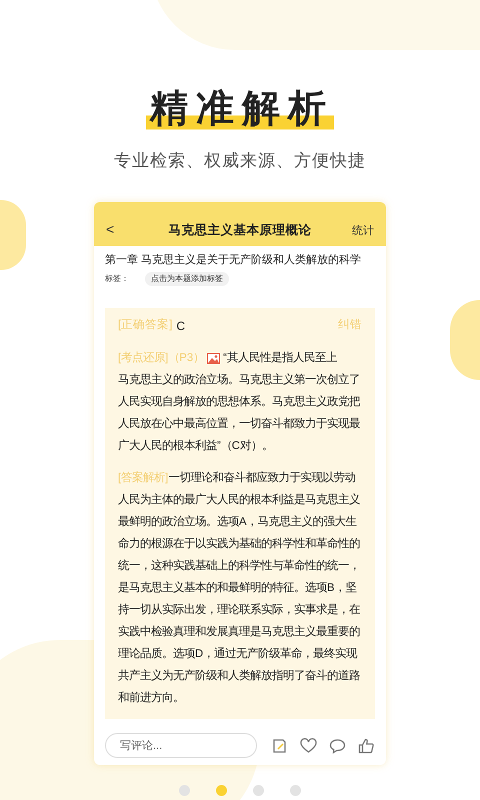  Describe the element at coordinates (239, 413) in the screenshot. I see `source-text: 马克思主义的政治立场。马克思主义第一次创立了人民实现自身解放的思想体系。马克思主义政党把人民放在心中最高位置，一切奋斗都致力于实现最广大人民的根本利益”（C对）。` at that location.